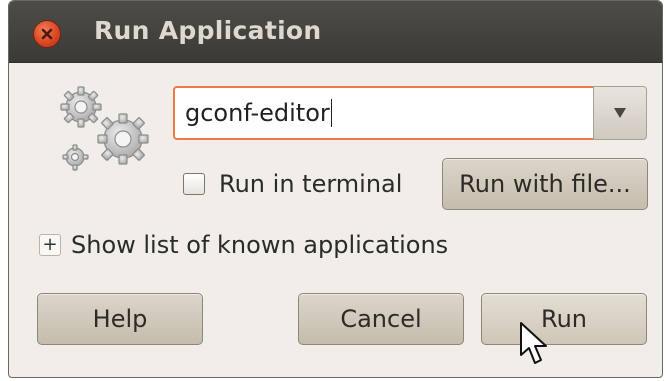  I want to click on gears-icon, so click(104, 128).